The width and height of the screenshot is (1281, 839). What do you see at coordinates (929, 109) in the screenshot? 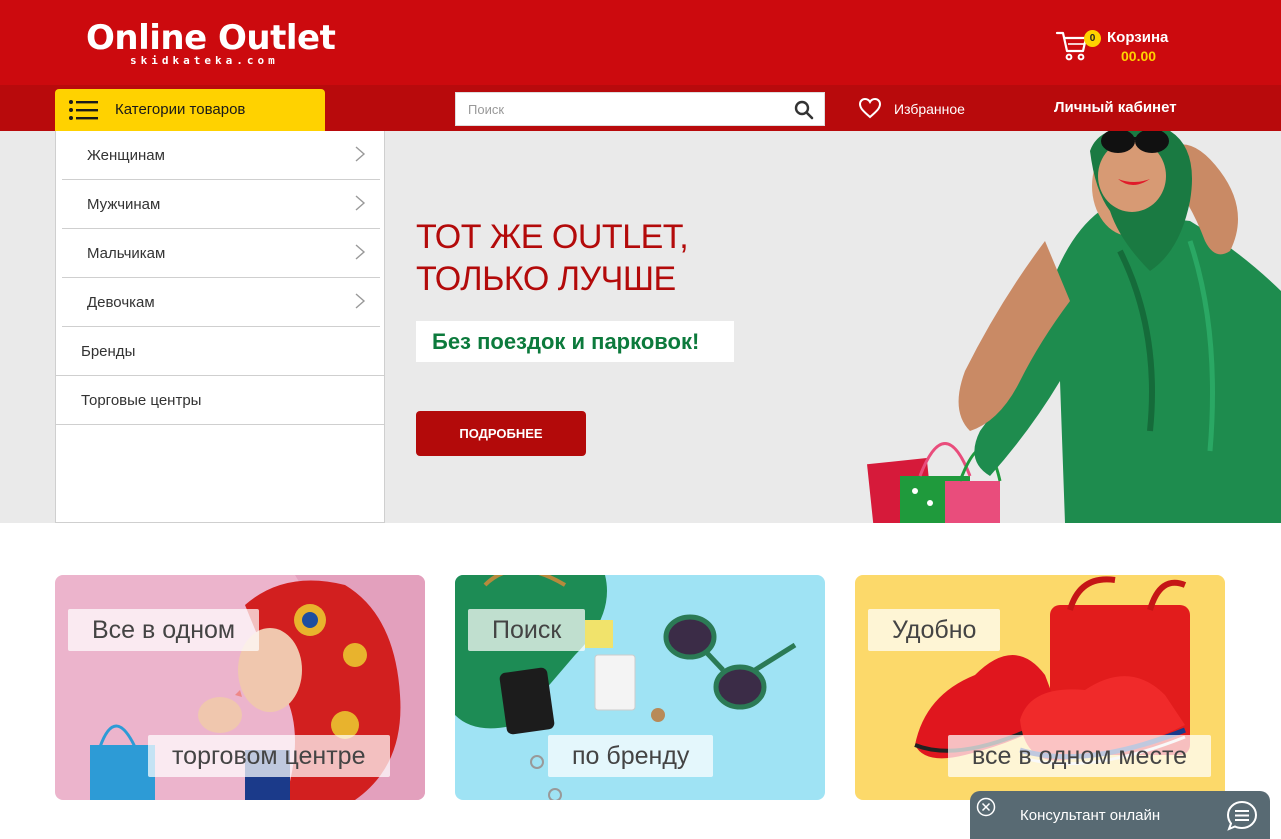
I see `favorites-label: Избранное` at bounding box center [929, 109].